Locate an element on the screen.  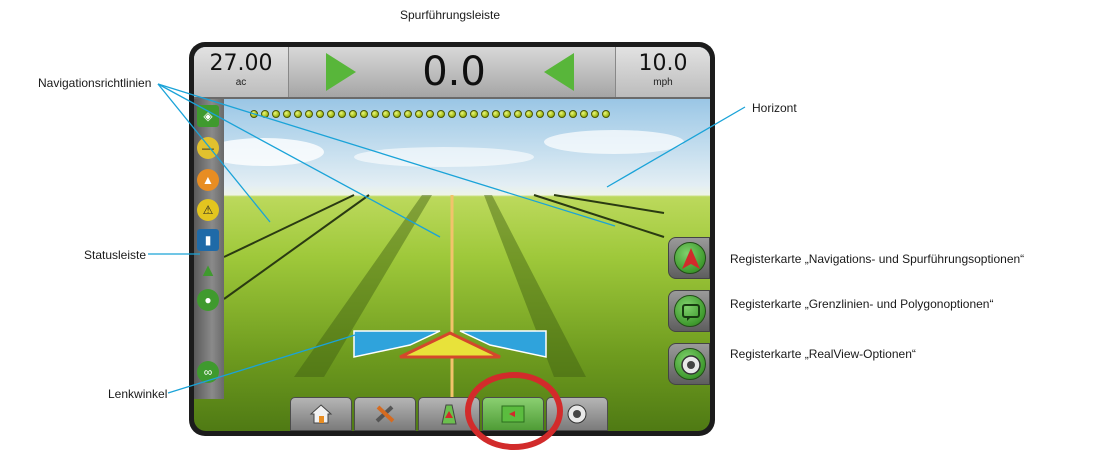
status-bar: ◈ — ▲ ⚠ ▮ ▲ ● ∞ is located at coordinates (209, 249).